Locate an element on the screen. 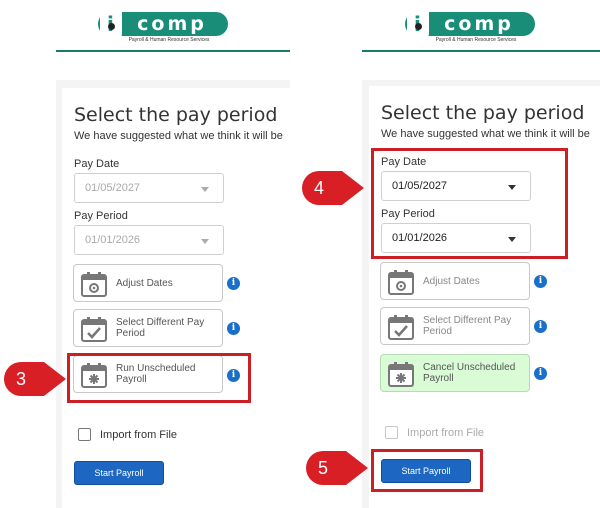 This screenshot has height=508, width=600. callout-badge-4: 4 is located at coordinates (333, 188).